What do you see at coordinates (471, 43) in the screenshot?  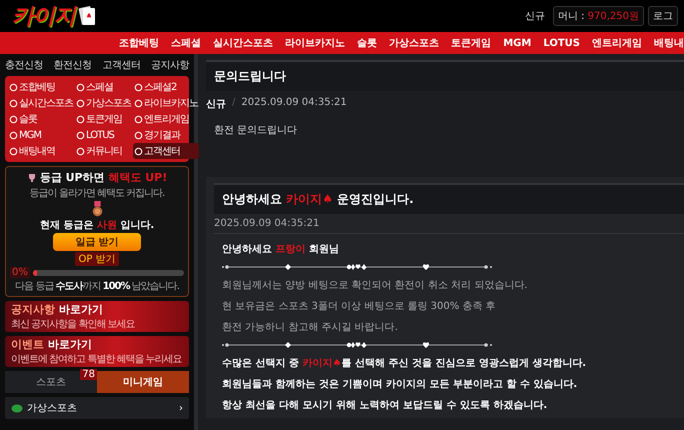 I see `nav-item: 토큰게임` at bounding box center [471, 43].